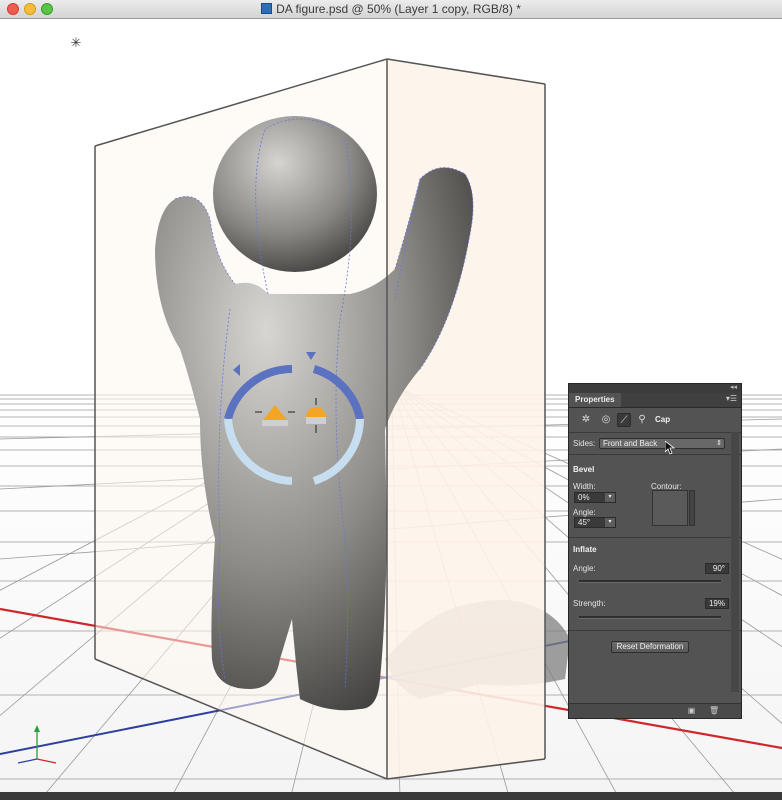 Image resolution: width=782 pixels, height=800 pixels. I want to click on contour-picker, so click(670, 508).